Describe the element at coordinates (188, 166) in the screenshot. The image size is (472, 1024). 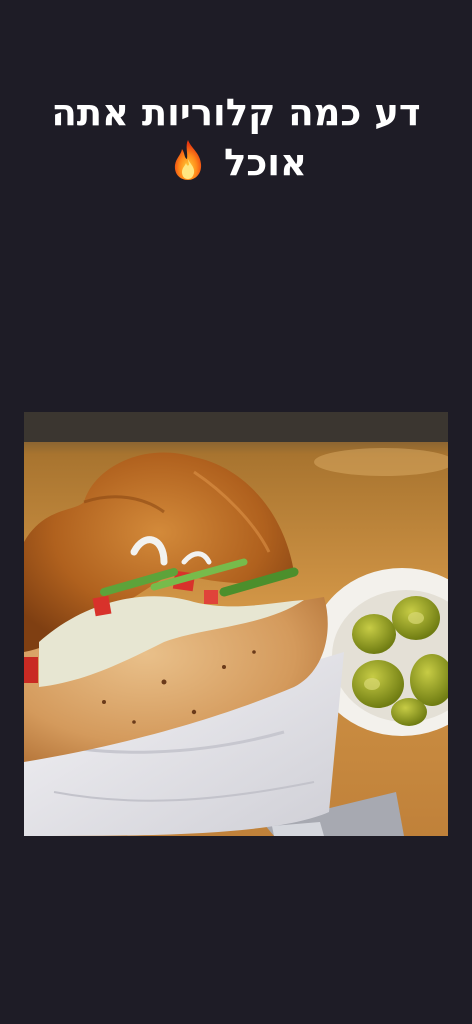
I see `fire-icon` at that location.